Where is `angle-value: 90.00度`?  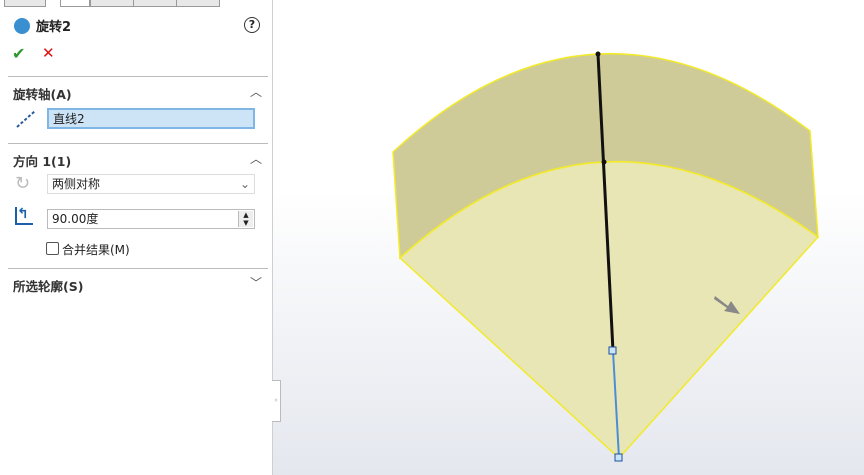 angle-value: 90.00度 is located at coordinates (75, 219).